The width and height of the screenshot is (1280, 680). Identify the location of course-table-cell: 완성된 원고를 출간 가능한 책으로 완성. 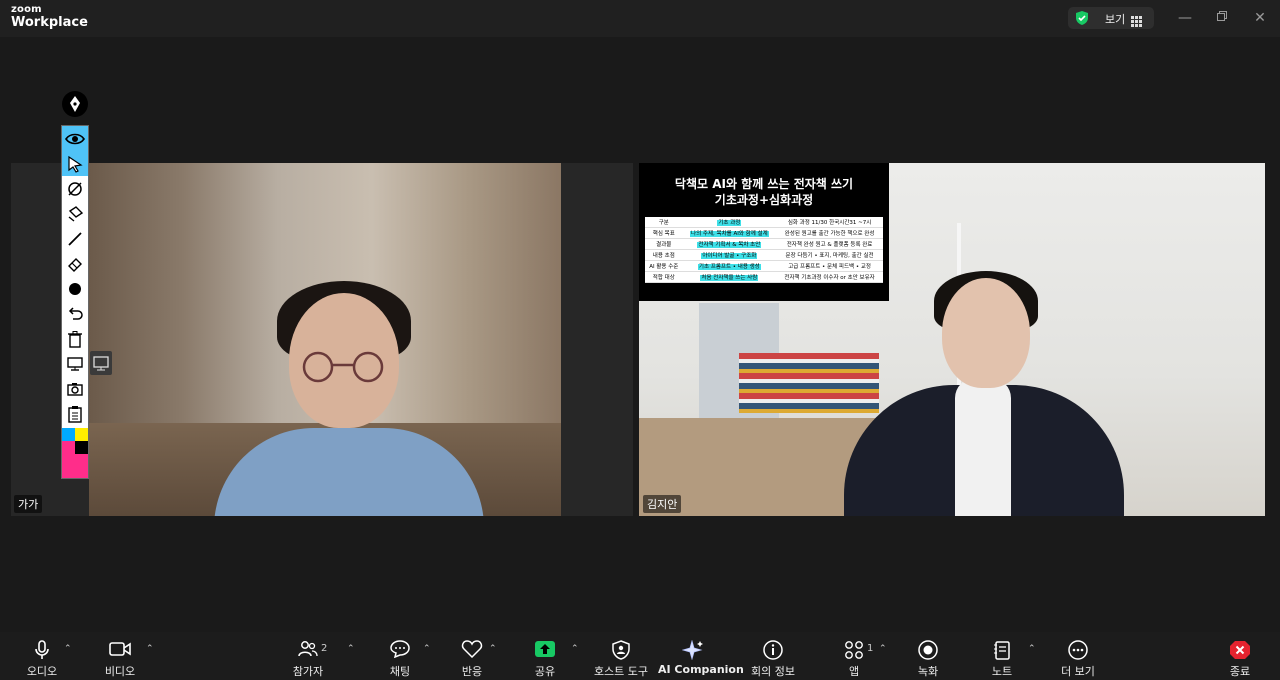
(829, 233).